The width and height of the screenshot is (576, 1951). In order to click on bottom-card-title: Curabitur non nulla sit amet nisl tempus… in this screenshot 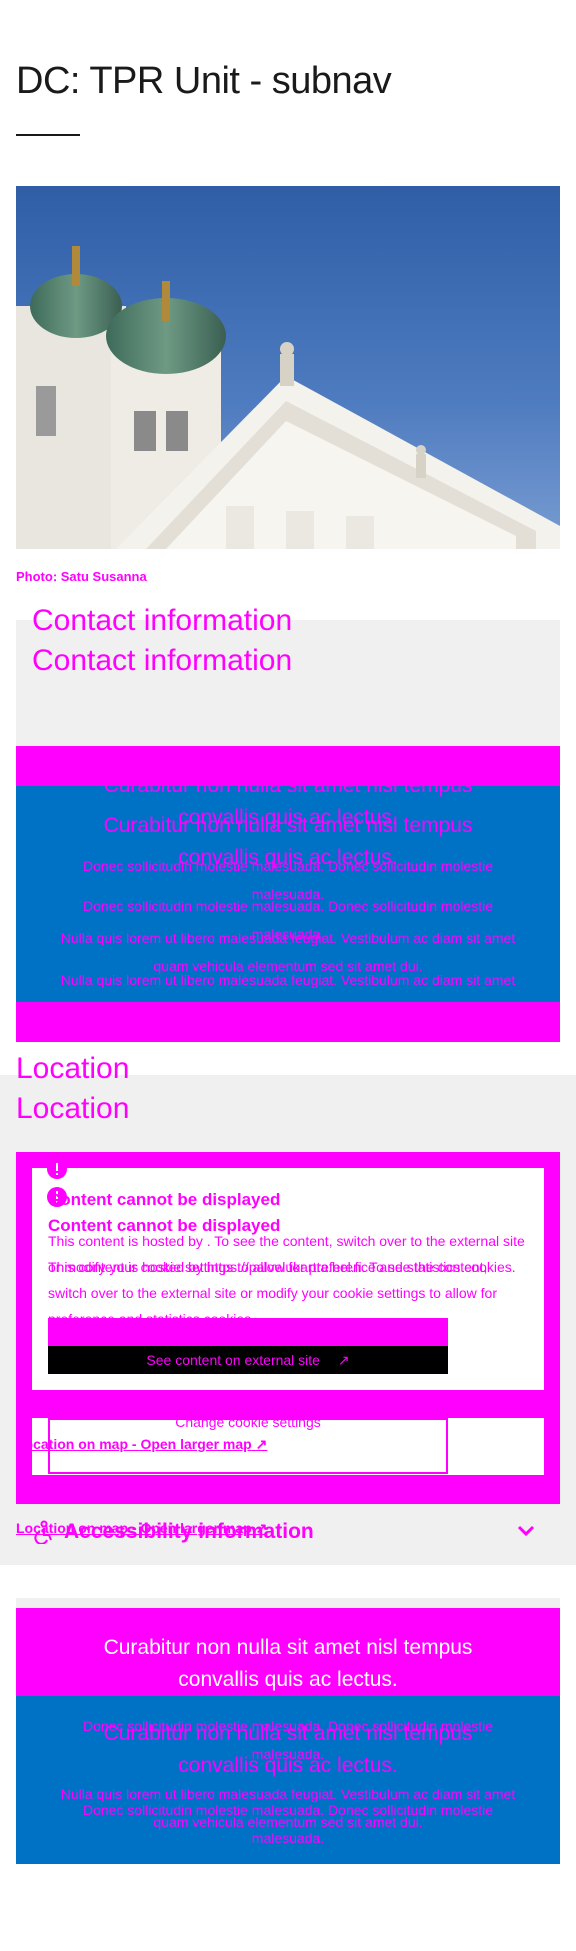, I will do `click(288, 1663)`.